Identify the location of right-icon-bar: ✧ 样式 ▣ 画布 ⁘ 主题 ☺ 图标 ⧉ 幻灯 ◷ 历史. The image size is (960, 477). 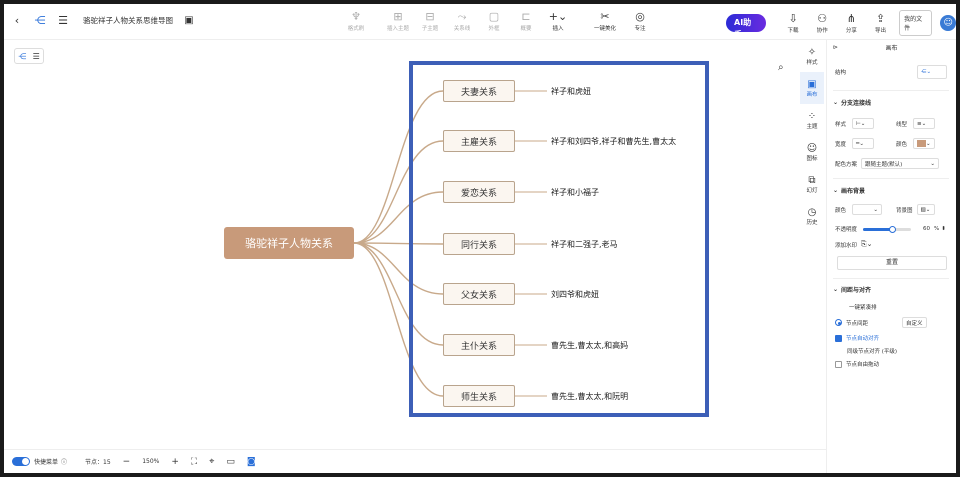
(812, 140).